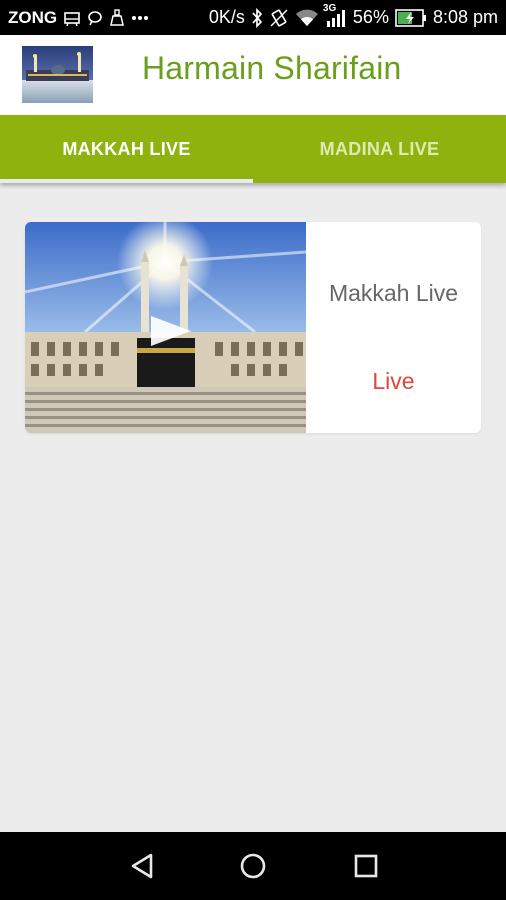 Image resolution: width=506 pixels, height=900 pixels. What do you see at coordinates (272, 68) in the screenshot?
I see `app-title: Harmain Sharifain` at bounding box center [272, 68].